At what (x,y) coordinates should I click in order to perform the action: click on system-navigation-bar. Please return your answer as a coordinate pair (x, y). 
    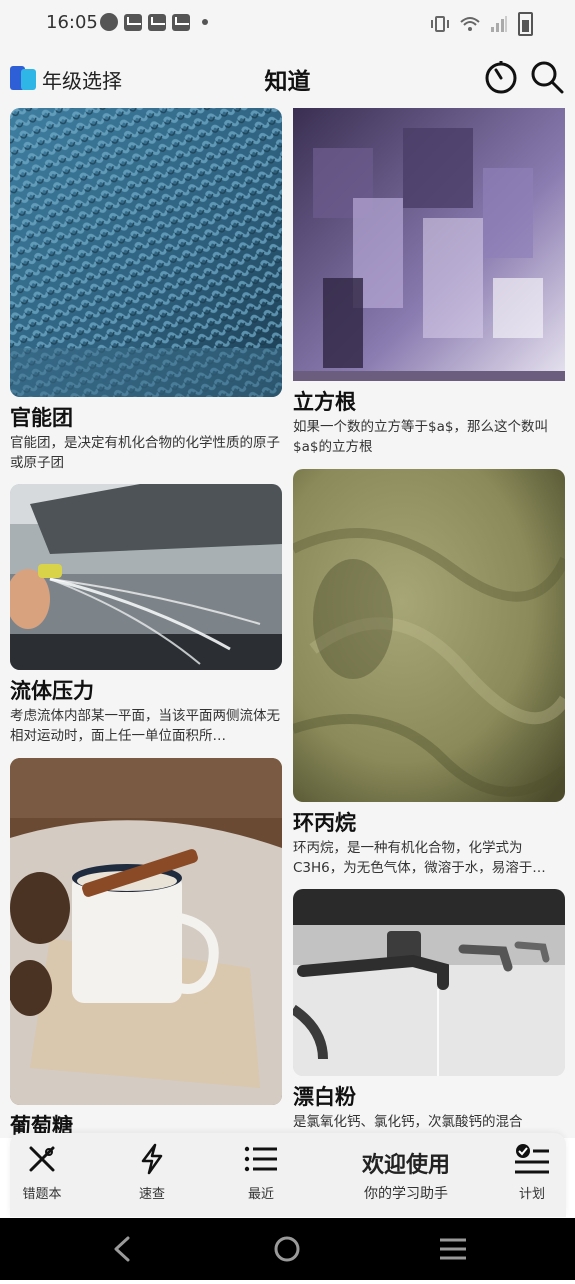
    Looking at the image, I should click on (287, 1249).